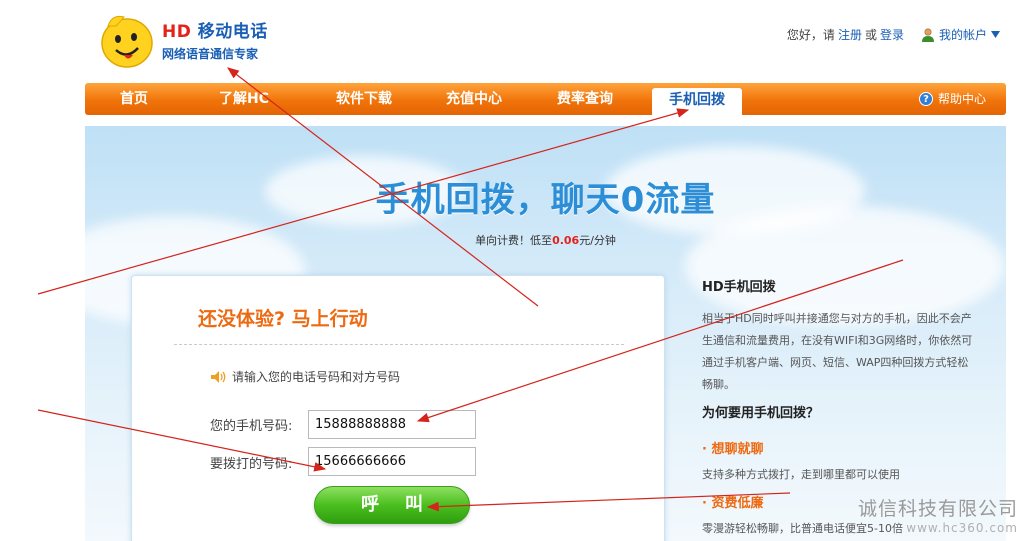  What do you see at coordinates (392, 424) in the screenshot?
I see `my-phone-input` at bounding box center [392, 424].